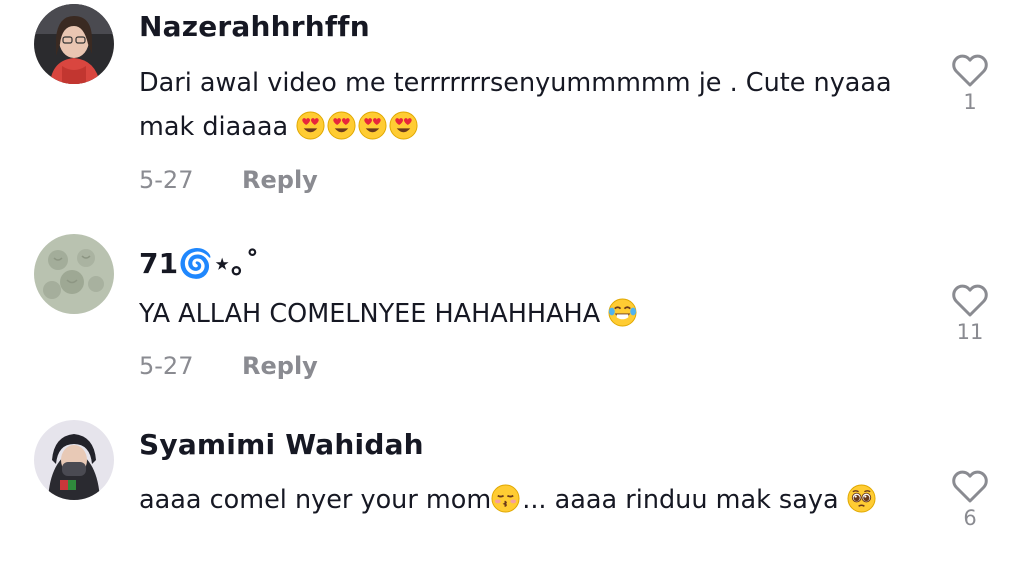 This screenshot has width=1016, height=574. I want to click on comment-username: Nazerahhrhffn, so click(254, 26).